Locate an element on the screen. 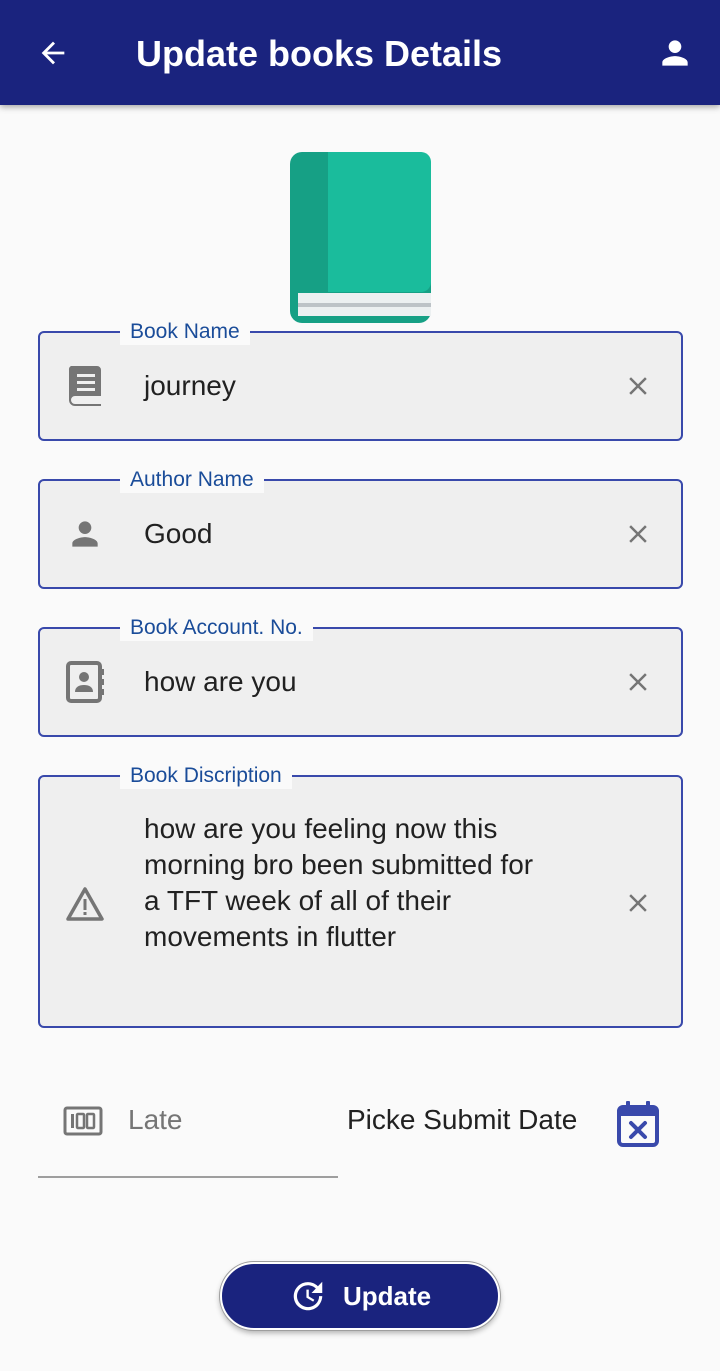 Image resolution: width=720 pixels, height=1371 pixels. app-bar: Update books Details is located at coordinates (360, 52).